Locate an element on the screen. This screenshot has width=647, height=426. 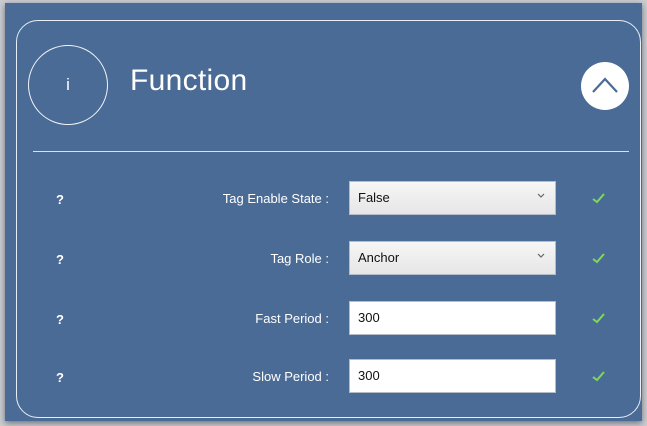
row-slow-period: ? Slow Period : 300 is located at coordinates (323, 377).